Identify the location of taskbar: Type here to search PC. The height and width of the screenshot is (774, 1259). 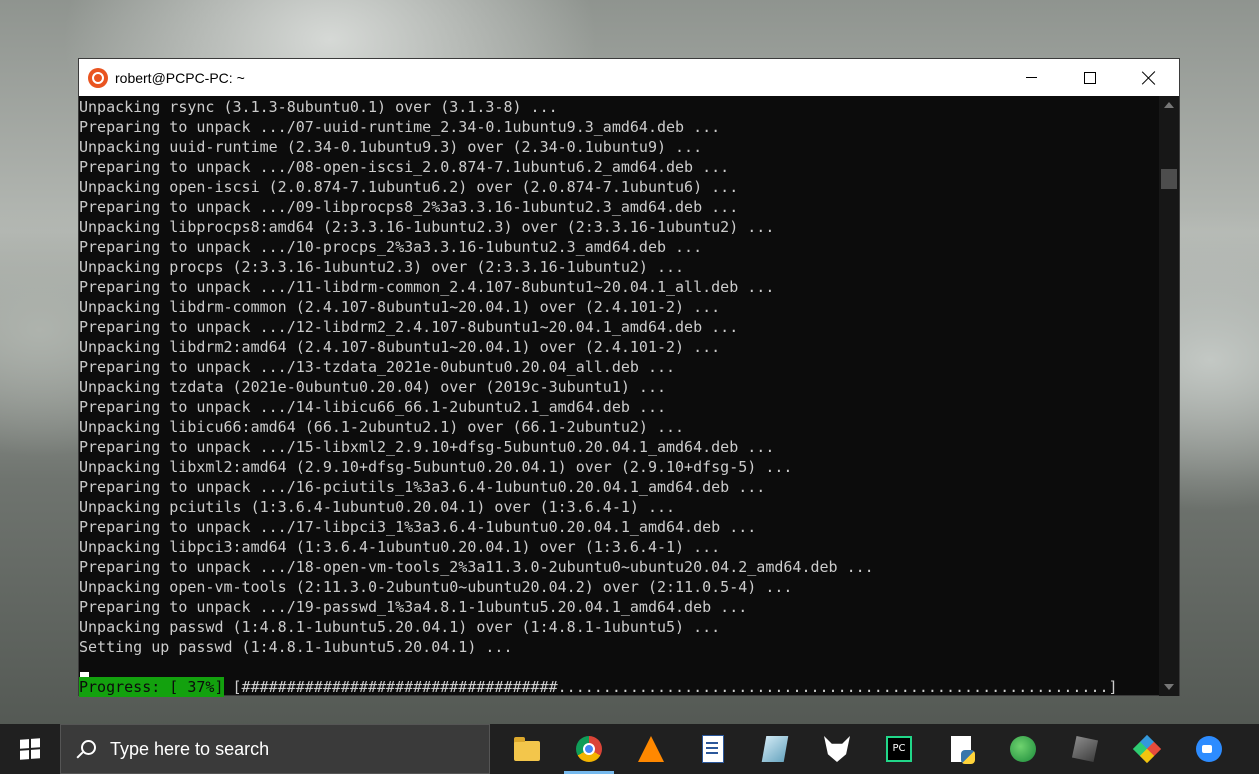
(629, 749).